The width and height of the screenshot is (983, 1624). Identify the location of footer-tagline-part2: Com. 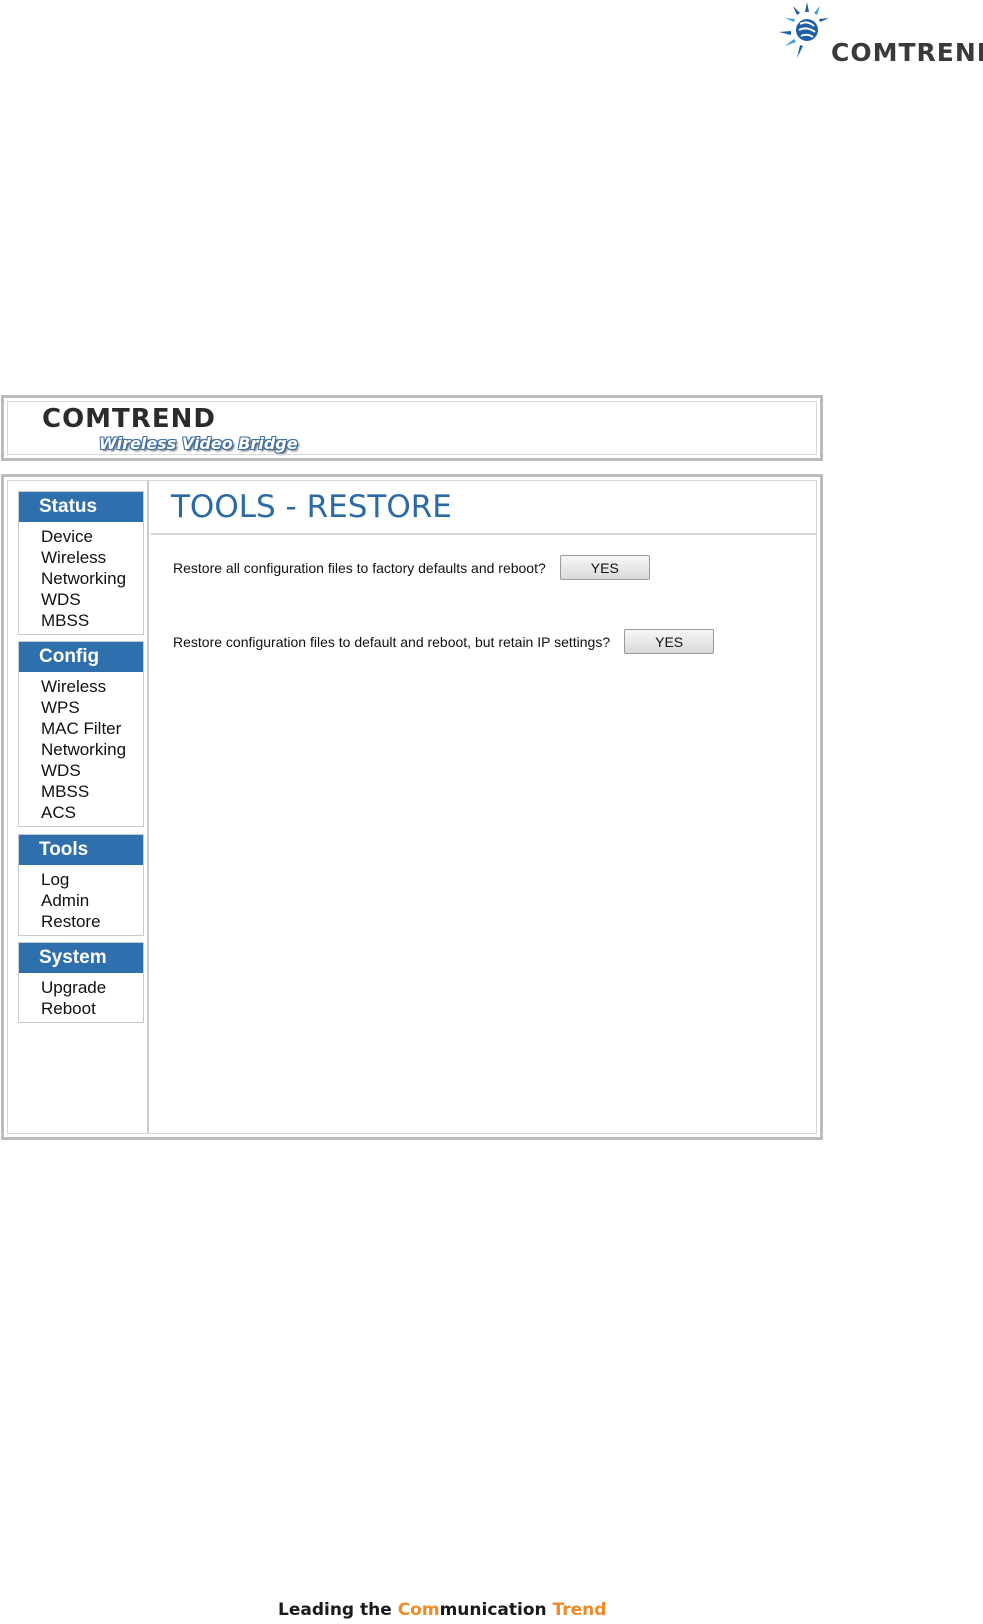
(418, 1610).